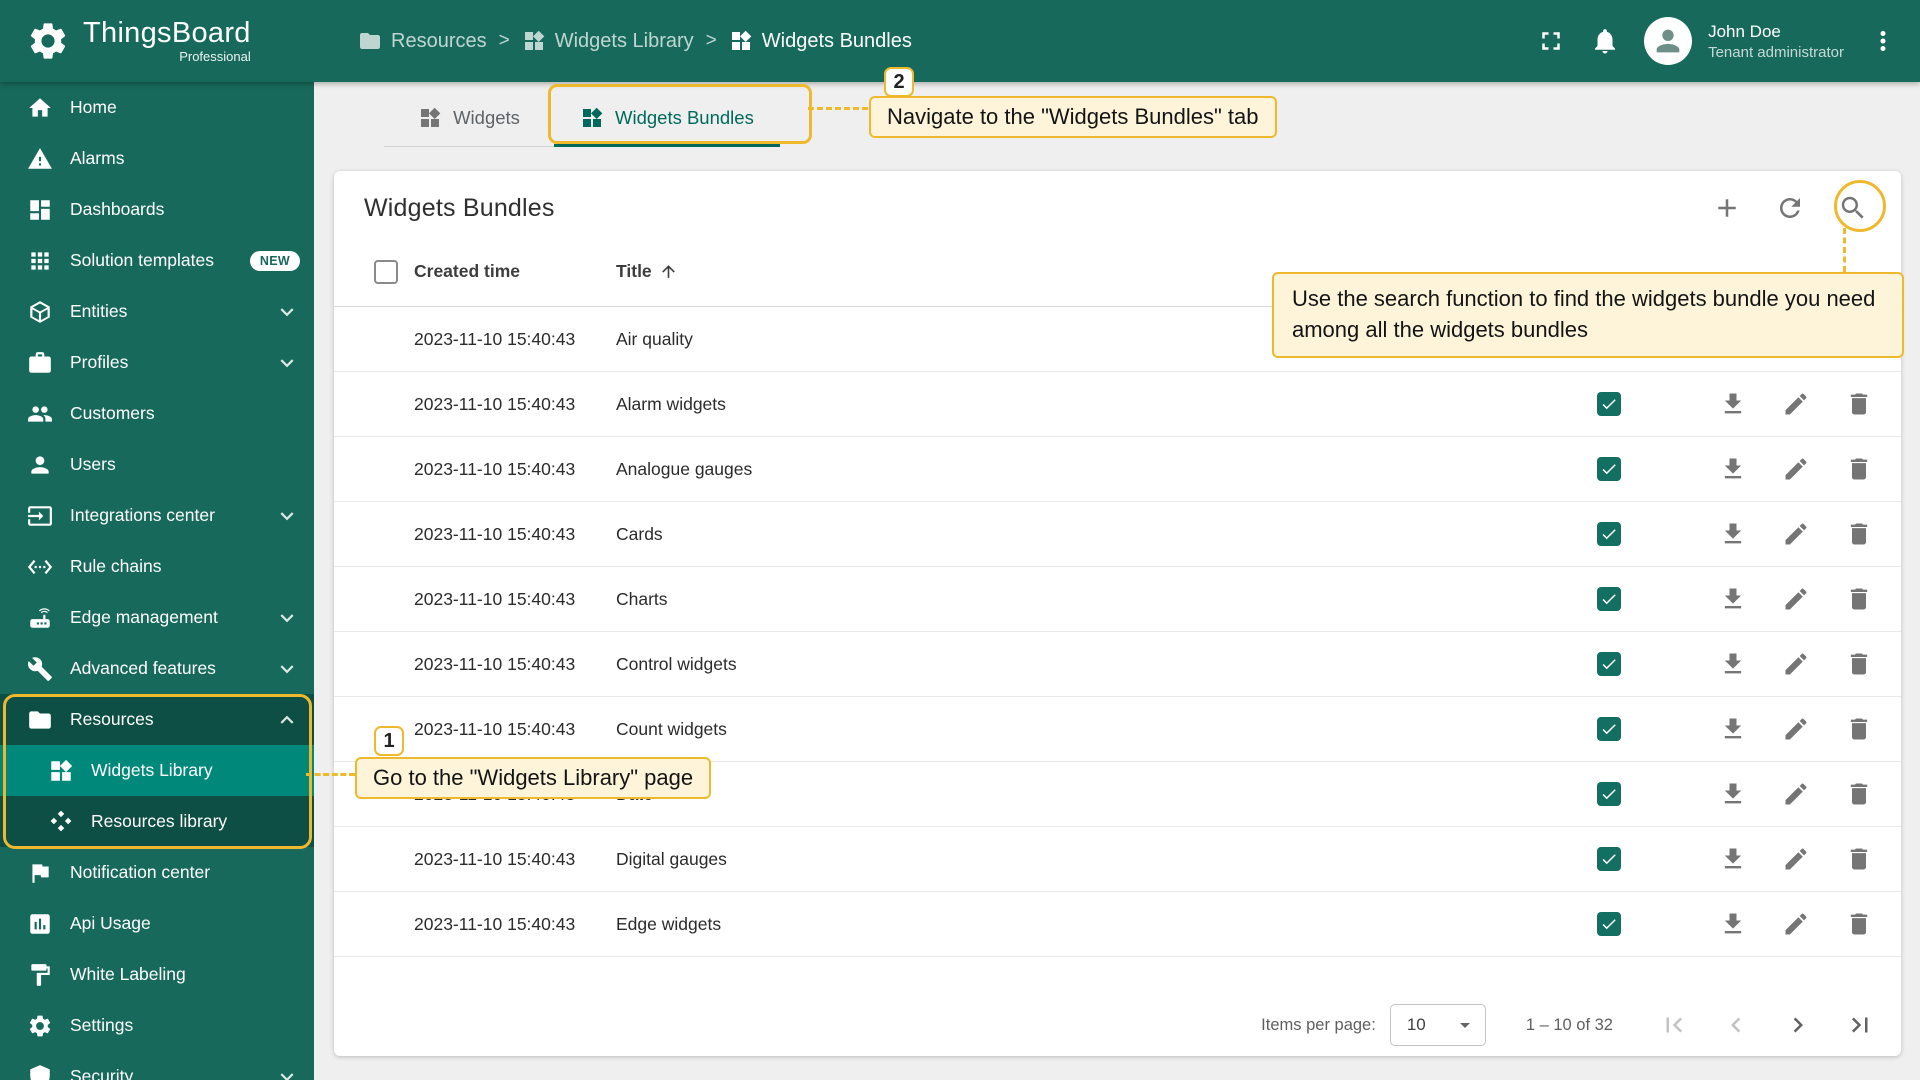 The width and height of the screenshot is (1920, 1080). Describe the element at coordinates (157, 464) in the screenshot. I see `sidebar-item-users: Users` at that location.